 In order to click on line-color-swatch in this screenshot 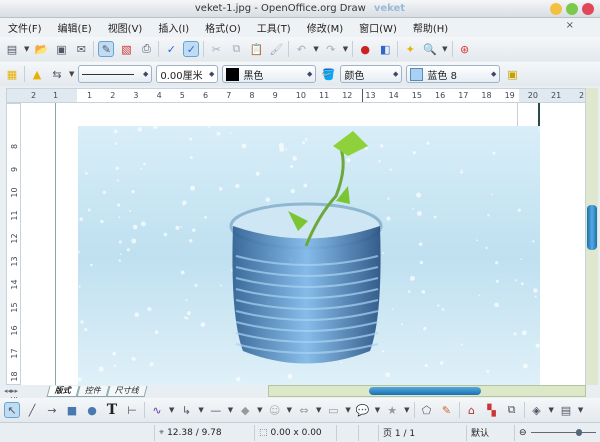, I will do `click(233, 74)`.